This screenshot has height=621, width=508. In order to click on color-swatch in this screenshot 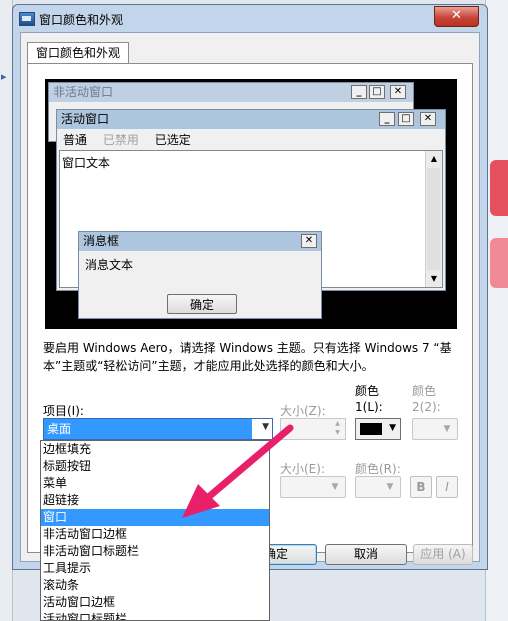, I will do `click(371, 429)`.